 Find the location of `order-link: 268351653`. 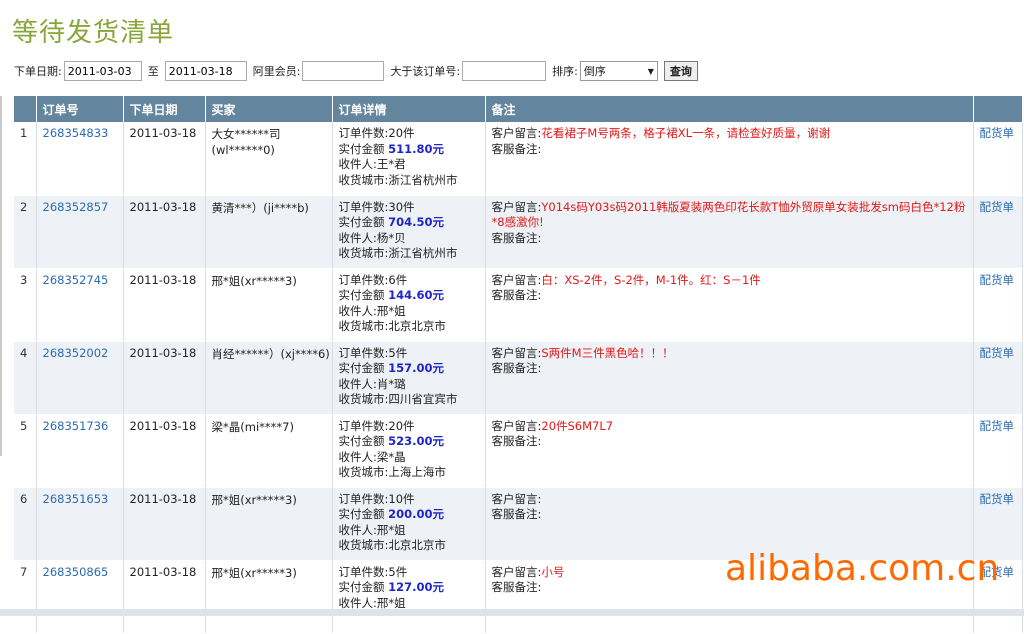

order-link: 268351653 is located at coordinates (76, 499).